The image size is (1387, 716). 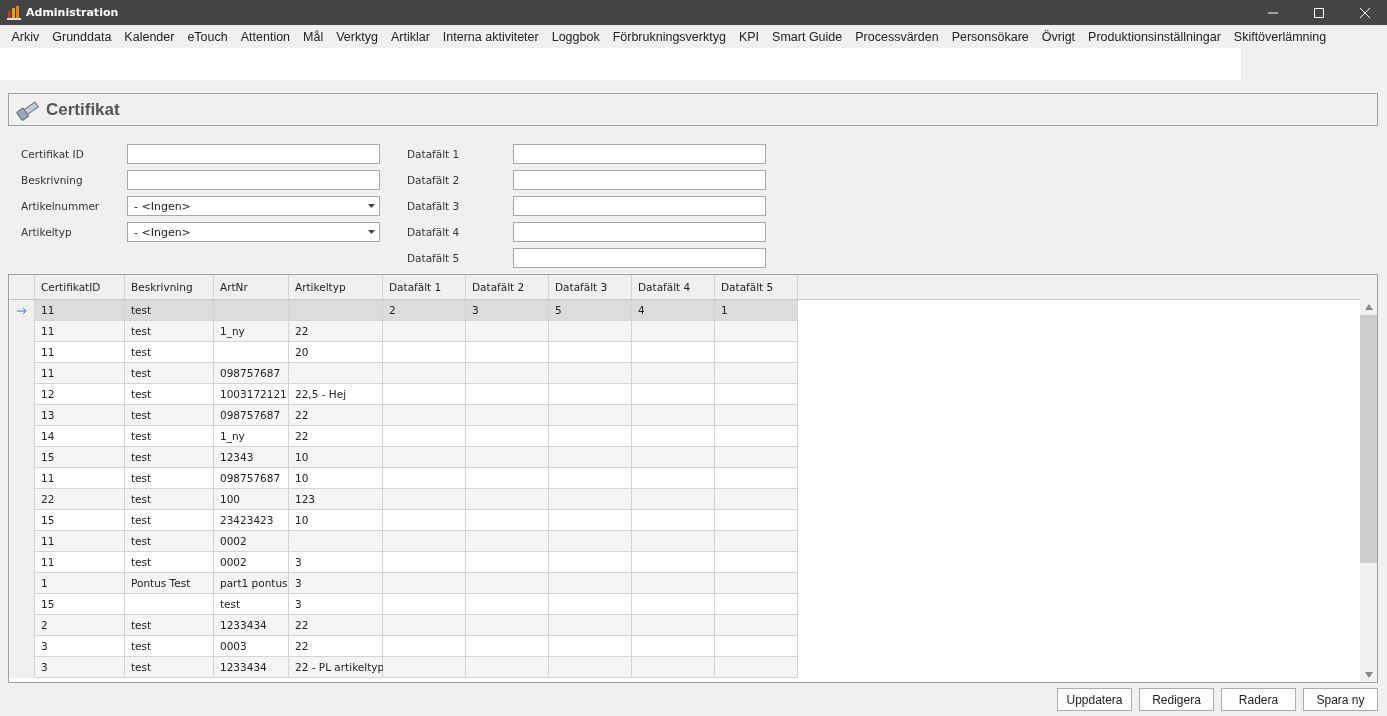 What do you see at coordinates (684, 583) in the screenshot?
I see `table-row: 1 Pontus Test part1 pontus 3` at bounding box center [684, 583].